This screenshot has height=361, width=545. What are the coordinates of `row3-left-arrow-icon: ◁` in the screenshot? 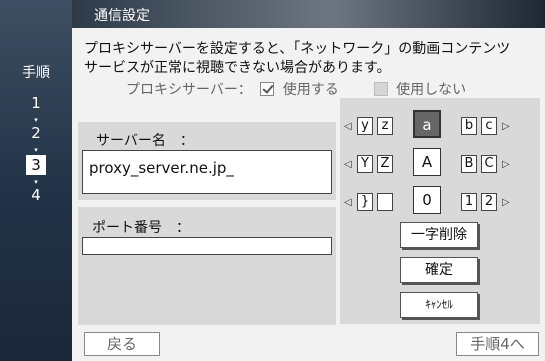 It's located at (348, 202).